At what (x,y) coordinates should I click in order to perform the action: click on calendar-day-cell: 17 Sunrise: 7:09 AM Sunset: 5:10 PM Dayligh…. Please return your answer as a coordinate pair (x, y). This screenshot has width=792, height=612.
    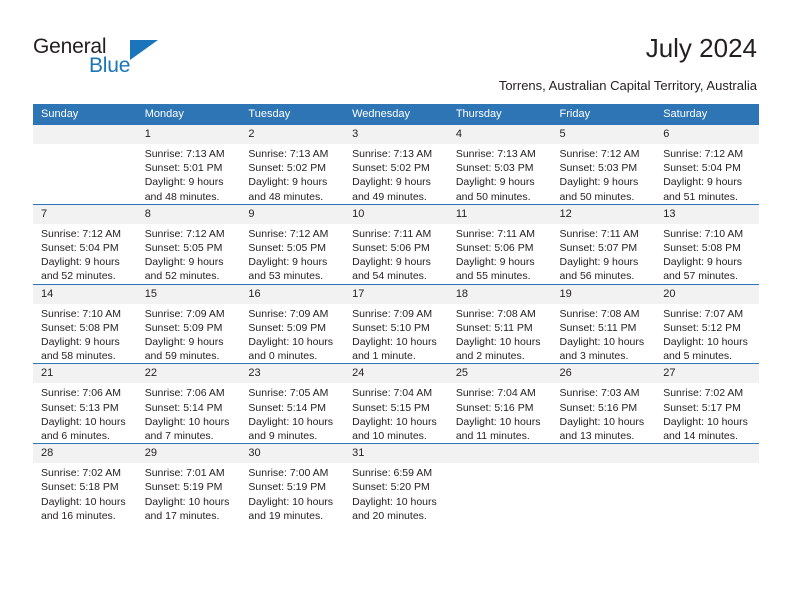
    Looking at the image, I should click on (396, 323).